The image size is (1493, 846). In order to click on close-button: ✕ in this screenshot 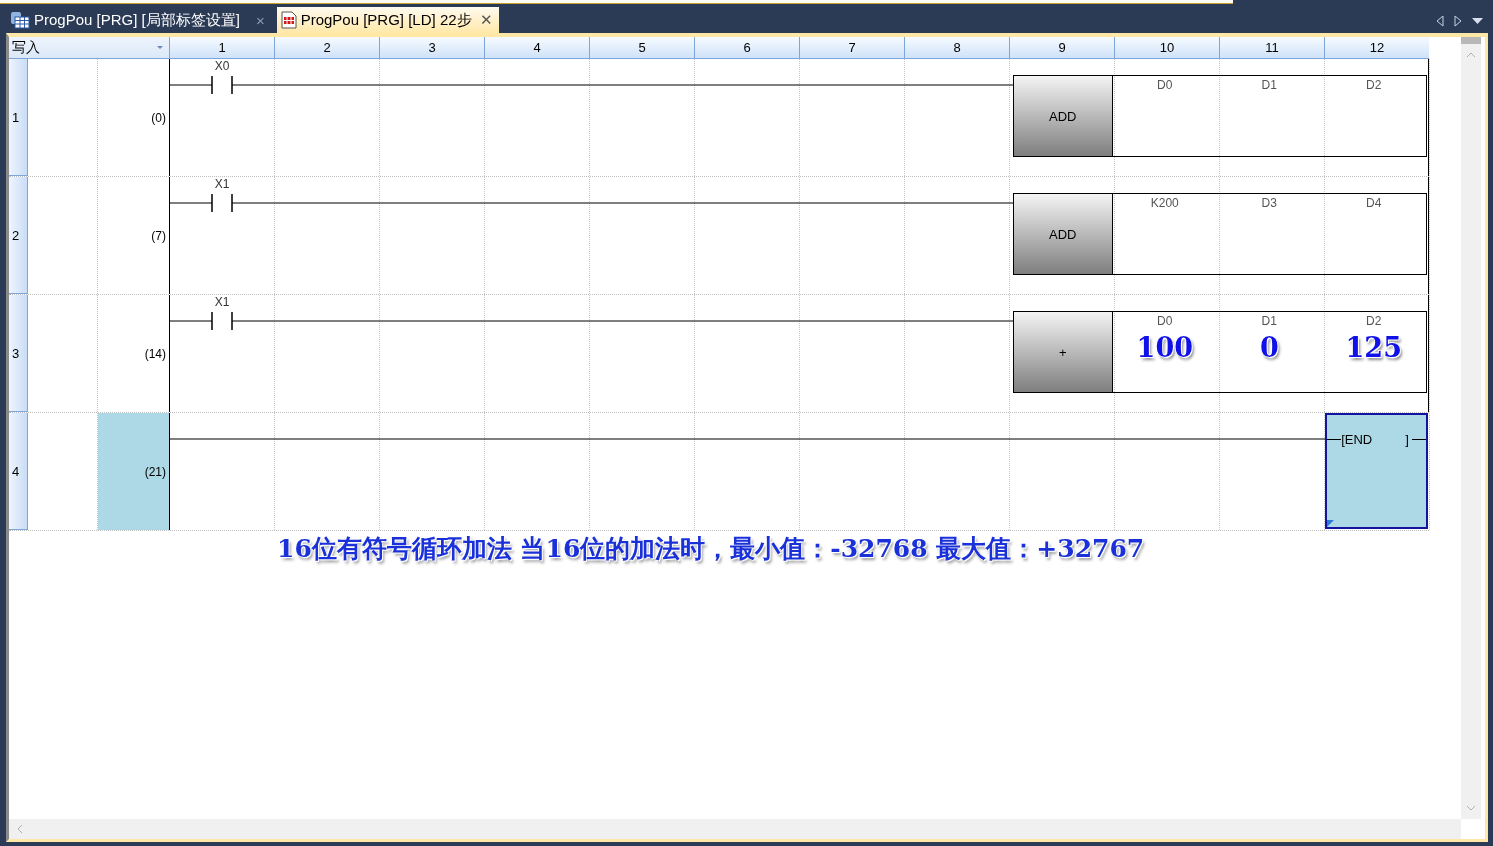, I will do `click(486, 20)`.